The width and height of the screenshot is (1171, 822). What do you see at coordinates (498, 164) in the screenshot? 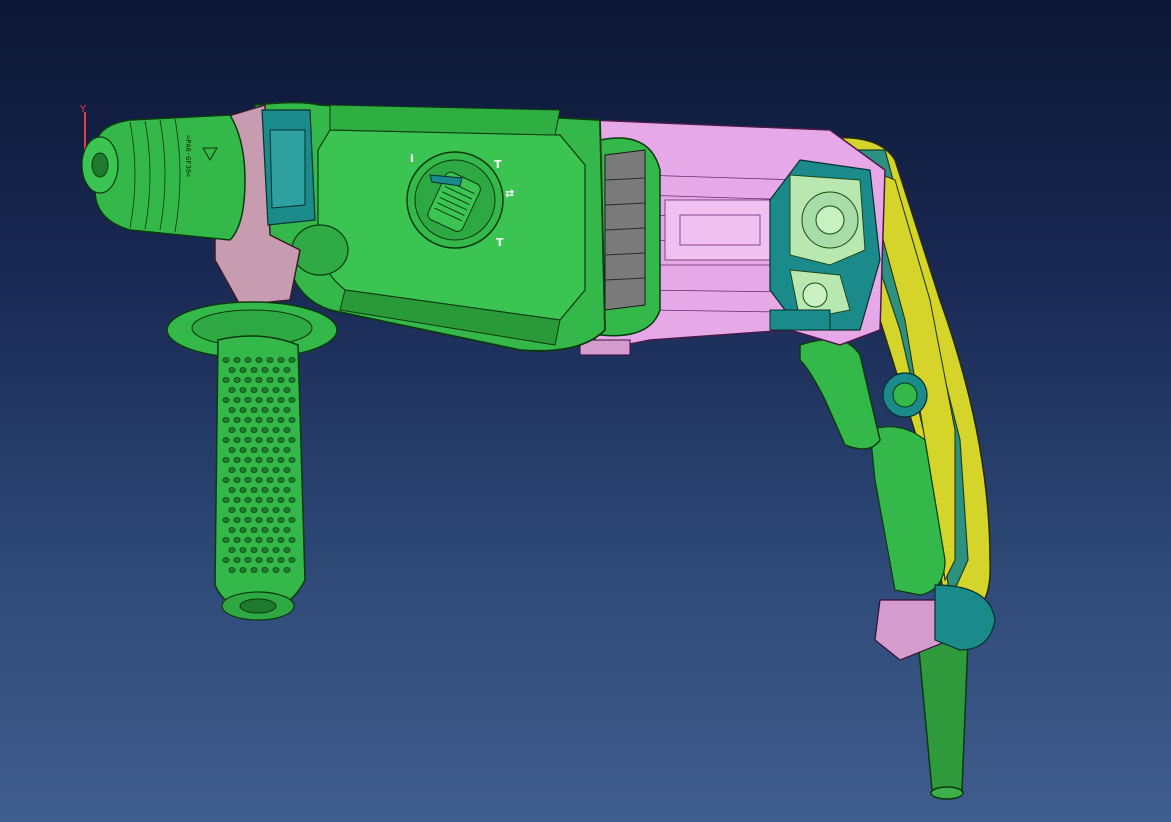
I see `mode-mark-top-right: T` at bounding box center [498, 164].